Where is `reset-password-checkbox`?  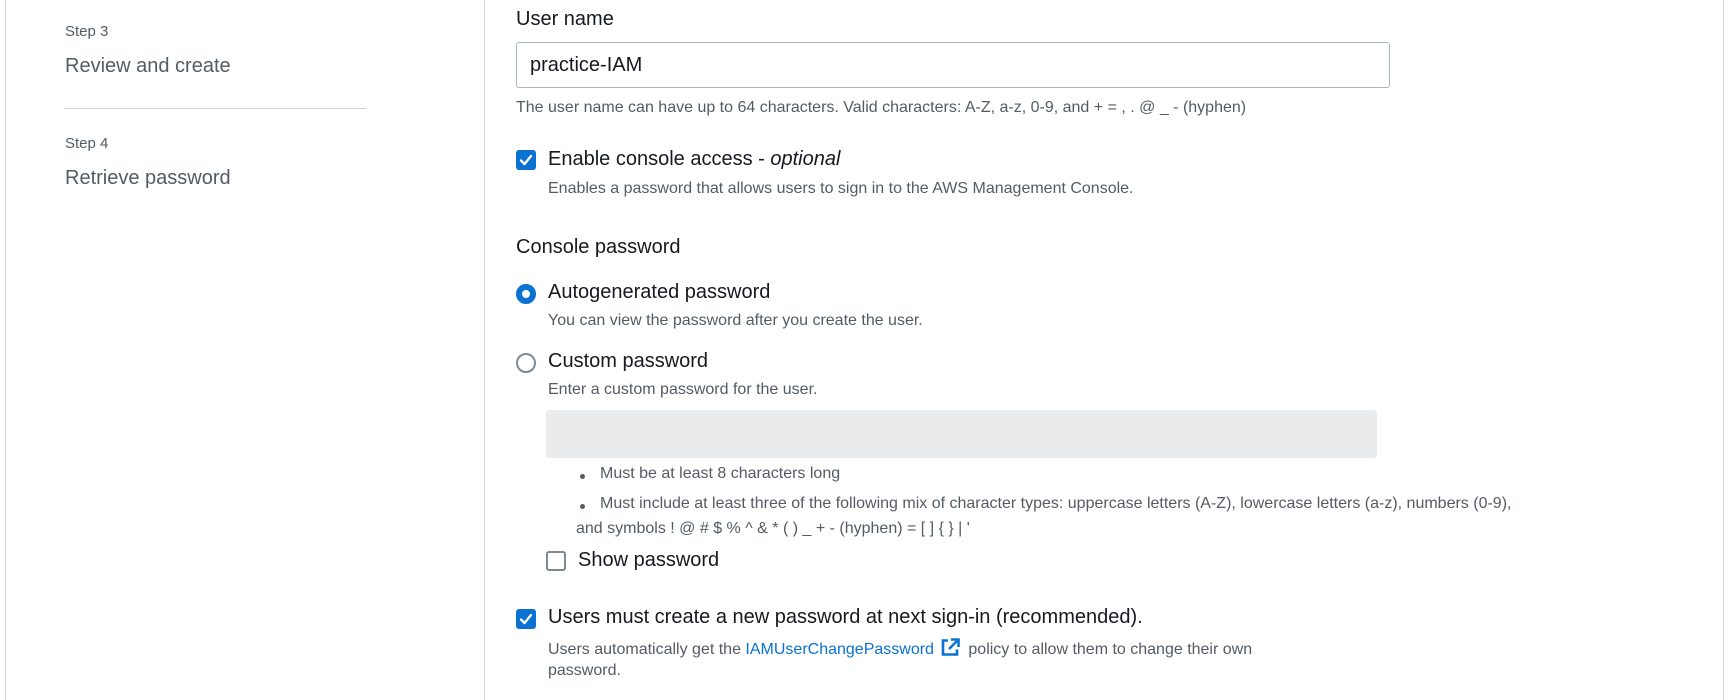 reset-password-checkbox is located at coordinates (526, 619).